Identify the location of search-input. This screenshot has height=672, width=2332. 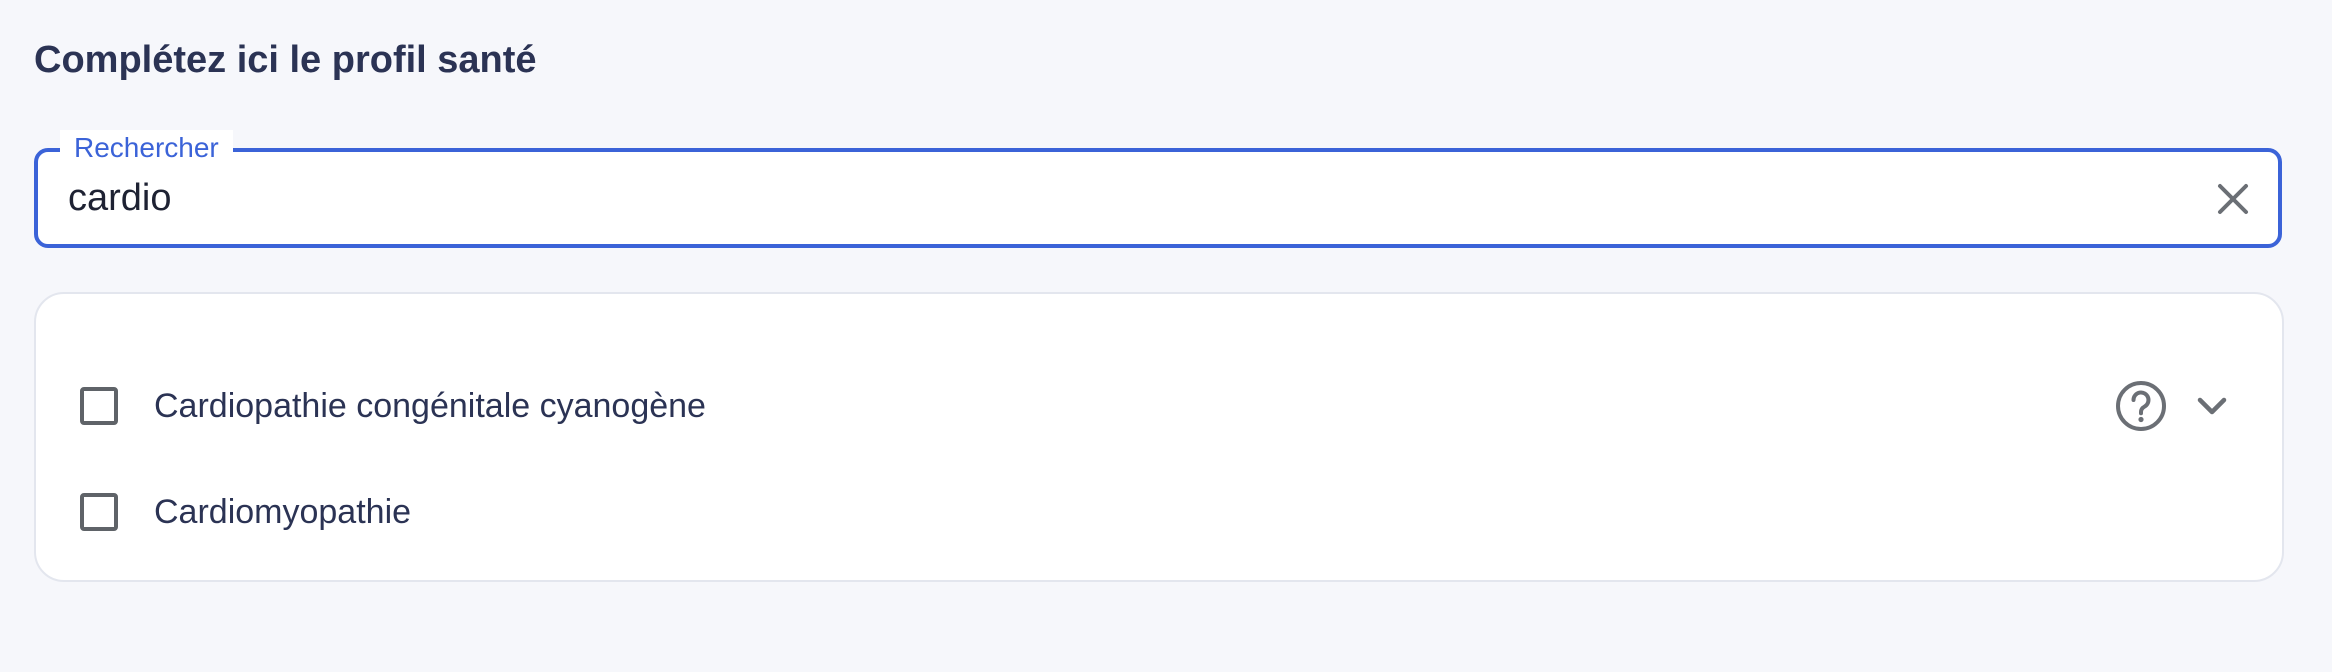
(1108, 198).